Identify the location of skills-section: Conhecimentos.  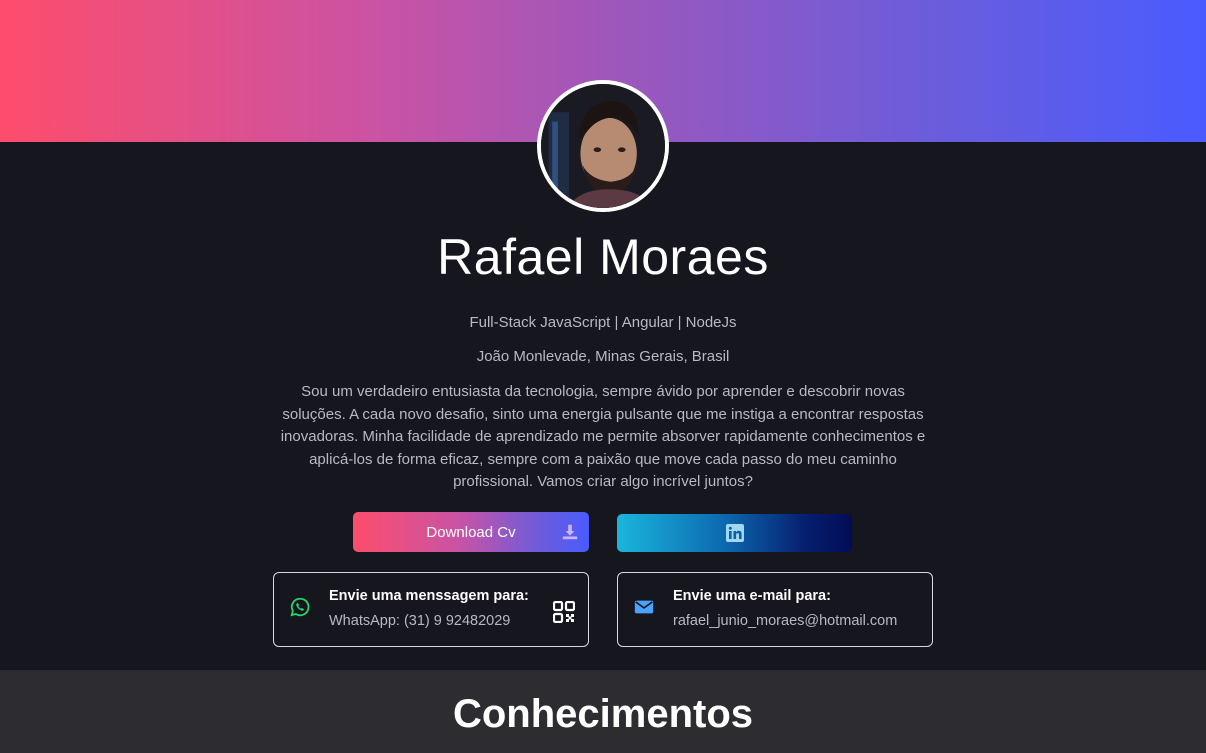
(603, 711).